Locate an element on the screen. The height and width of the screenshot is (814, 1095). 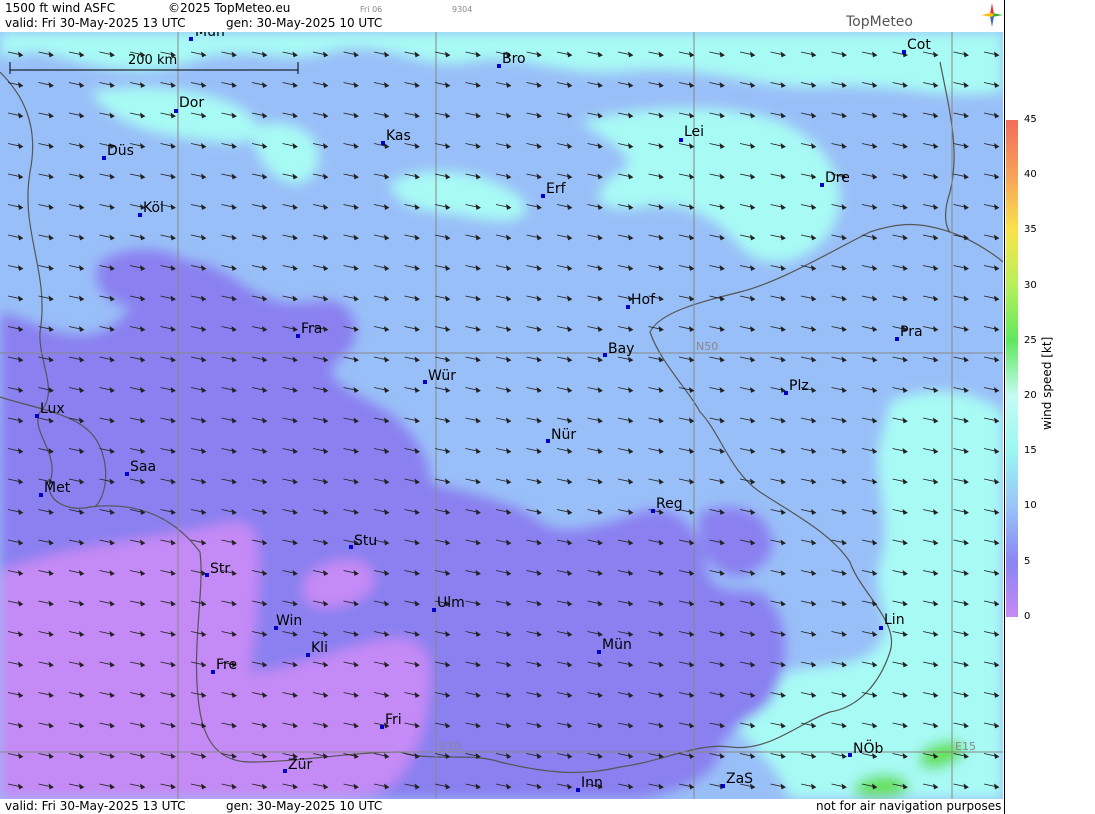
svg-text: Düs is located at coordinates (120, 151).